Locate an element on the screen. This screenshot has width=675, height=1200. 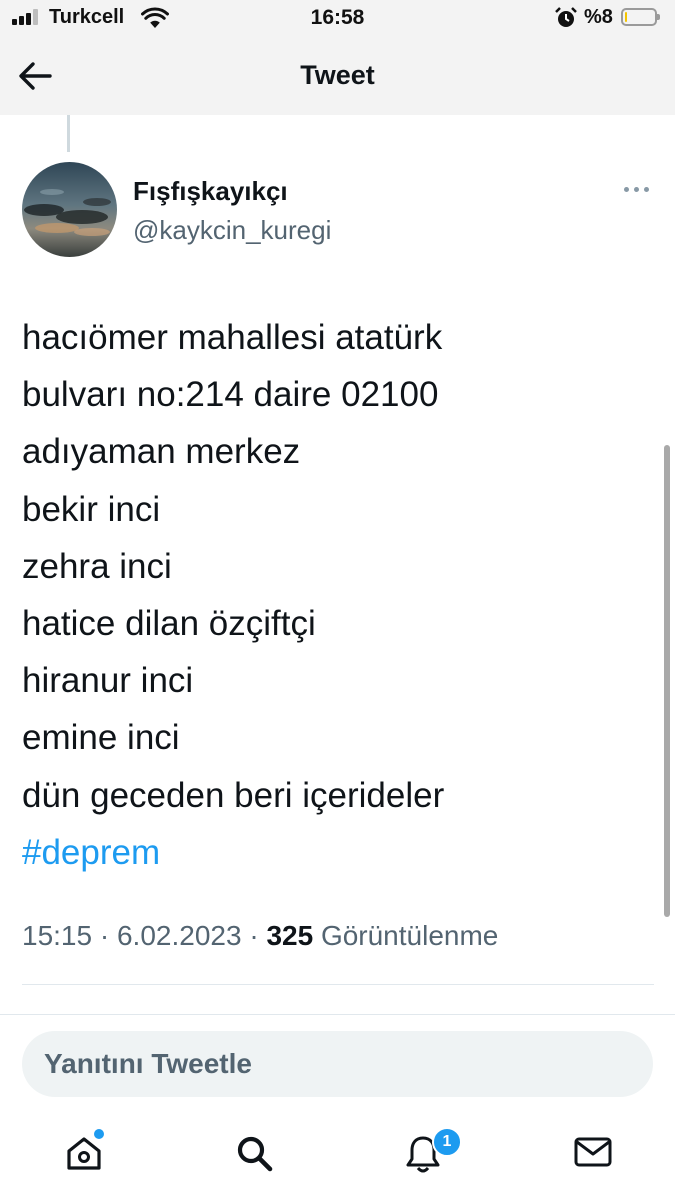
battery-level-fill is located at coordinates (626, 17).